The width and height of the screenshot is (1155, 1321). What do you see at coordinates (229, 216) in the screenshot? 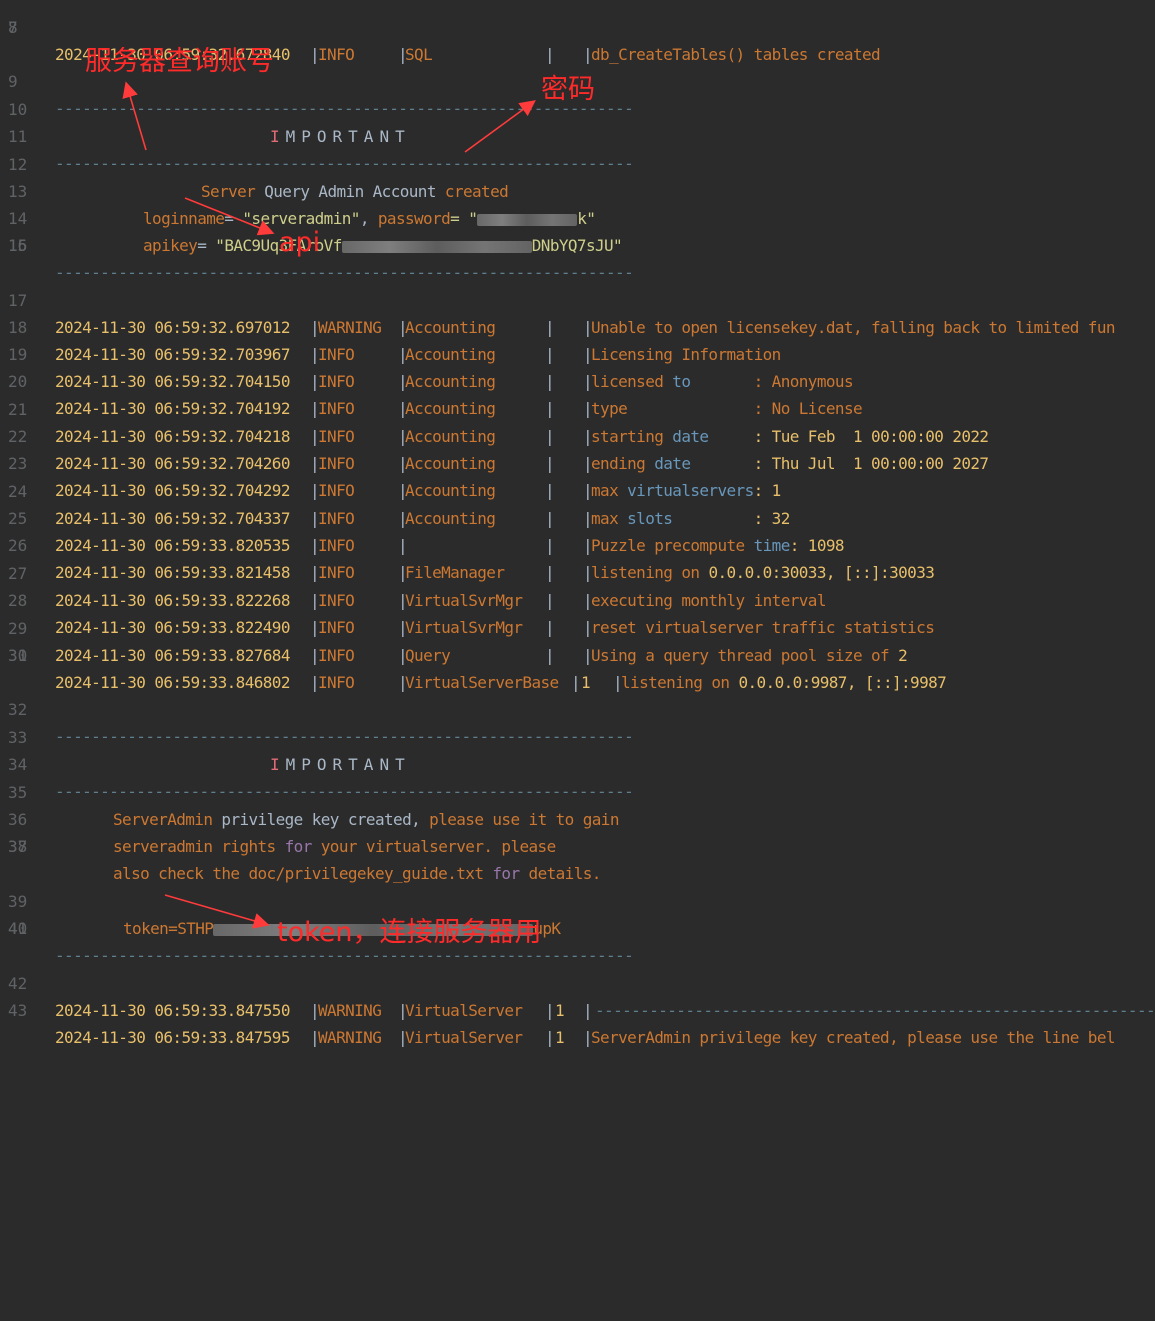
I see `api-arrow` at bounding box center [229, 216].